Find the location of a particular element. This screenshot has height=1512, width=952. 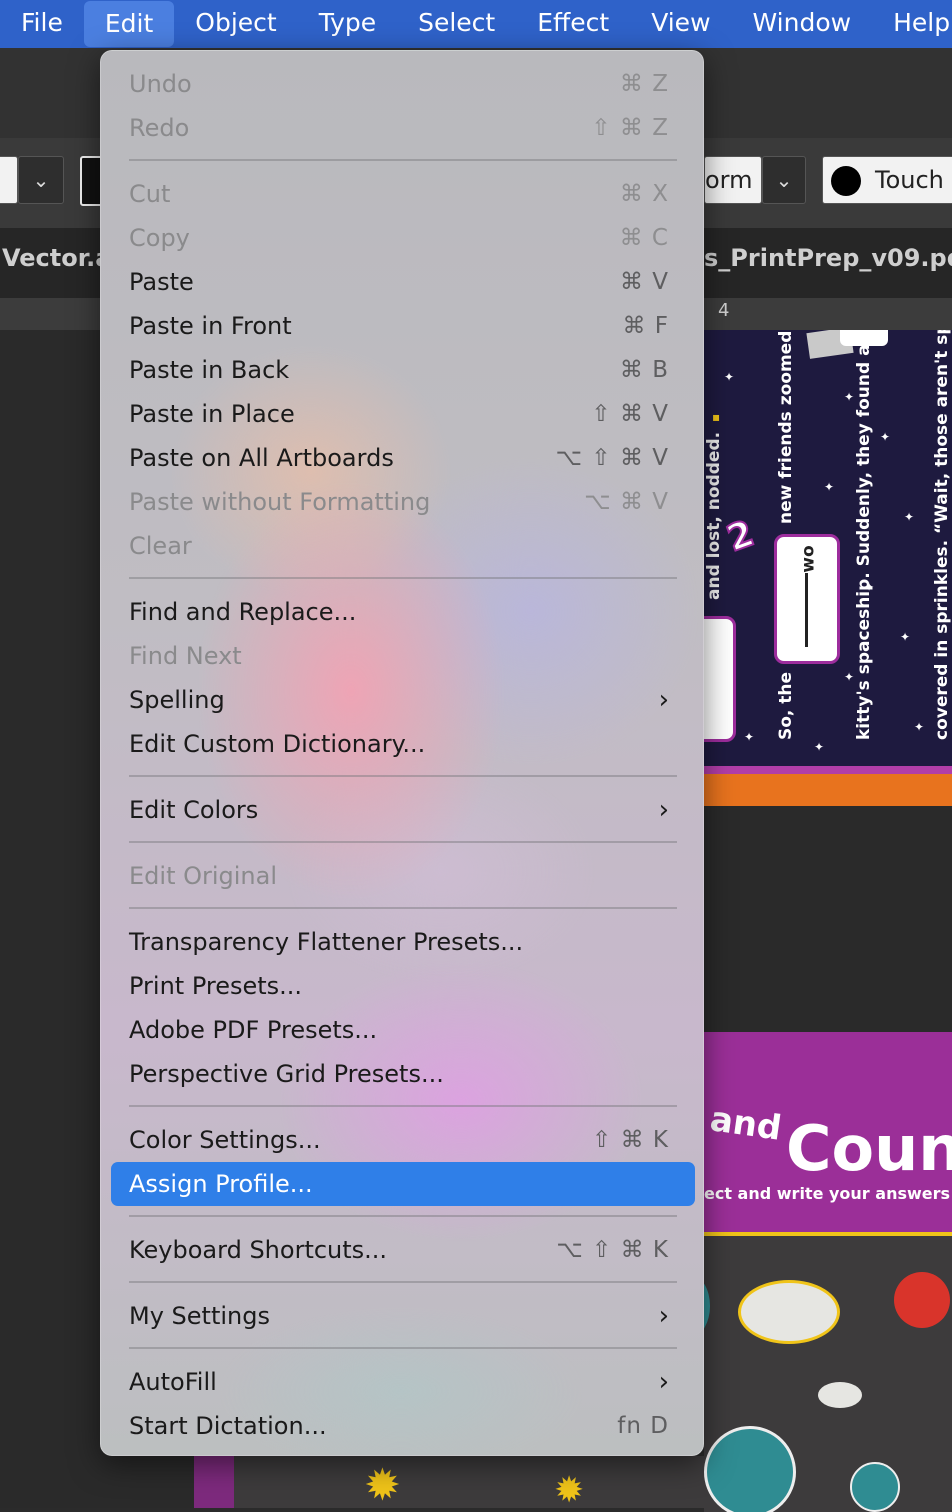

menu-help: Help is located at coordinates (912, 24).